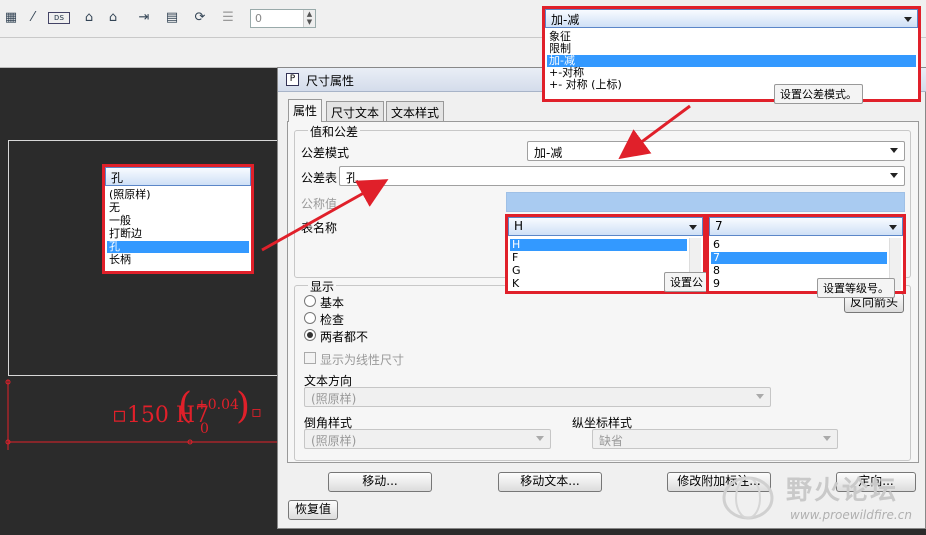 The height and width of the screenshot is (535, 926). Describe the element at coordinates (598, 271) in the screenshot. I see `table-name-option: G` at that location.